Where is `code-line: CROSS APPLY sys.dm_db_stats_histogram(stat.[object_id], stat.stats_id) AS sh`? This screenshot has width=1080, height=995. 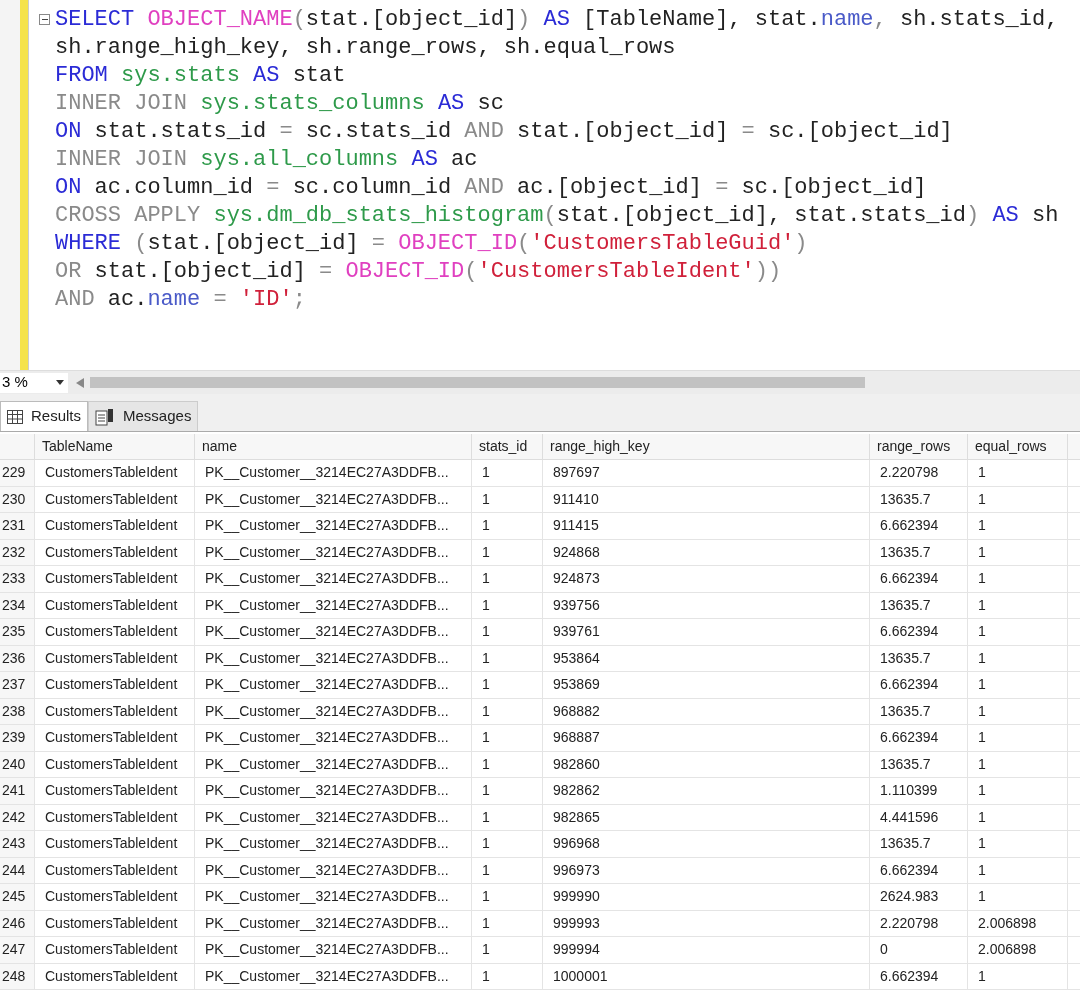 code-line: CROSS APPLY sys.dm_db_stats_histogram(stat.[object_id], stat.stats_id) AS sh is located at coordinates (557, 216).